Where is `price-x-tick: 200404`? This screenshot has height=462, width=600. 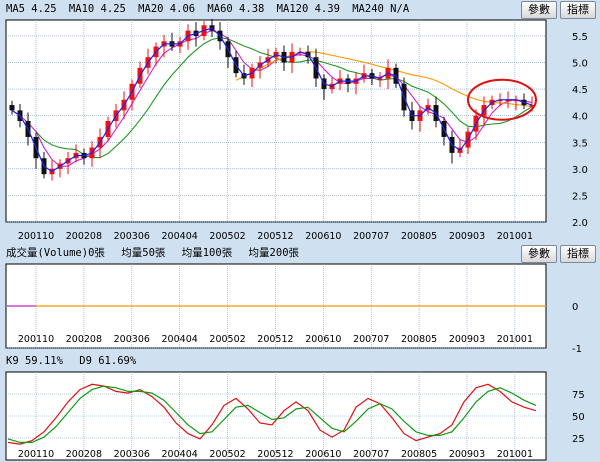 price-x-tick: 200404 is located at coordinates (180, 236).